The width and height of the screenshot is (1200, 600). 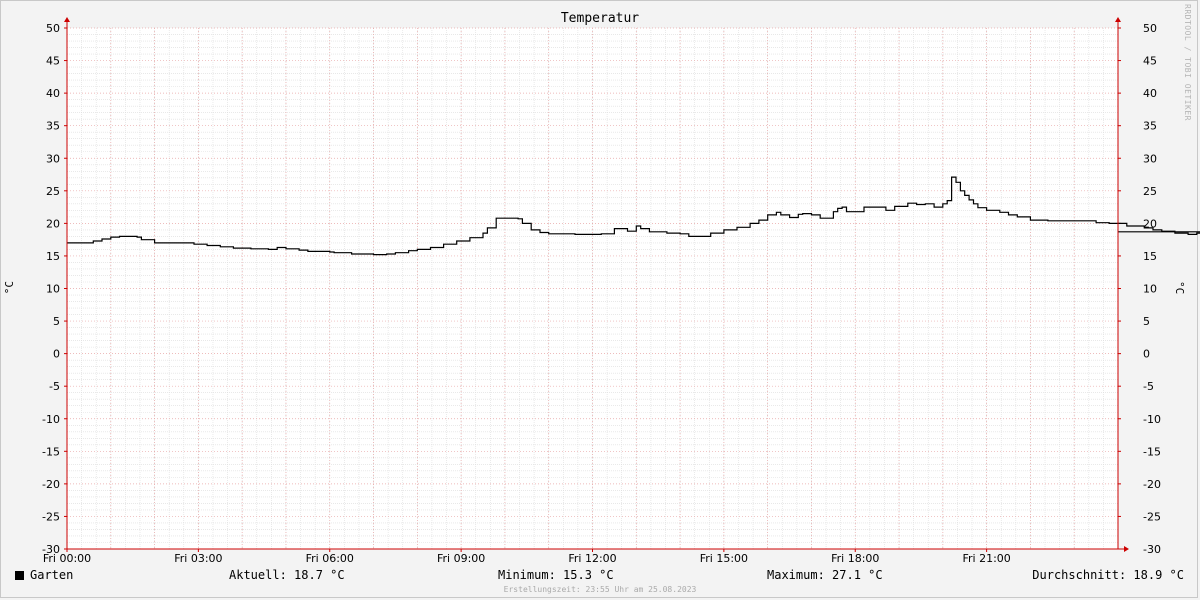 What do you see at coordinates (53, 28) in the screenshot?
I see `y-tick-label-left: 50` at bounding box center [53, 28].